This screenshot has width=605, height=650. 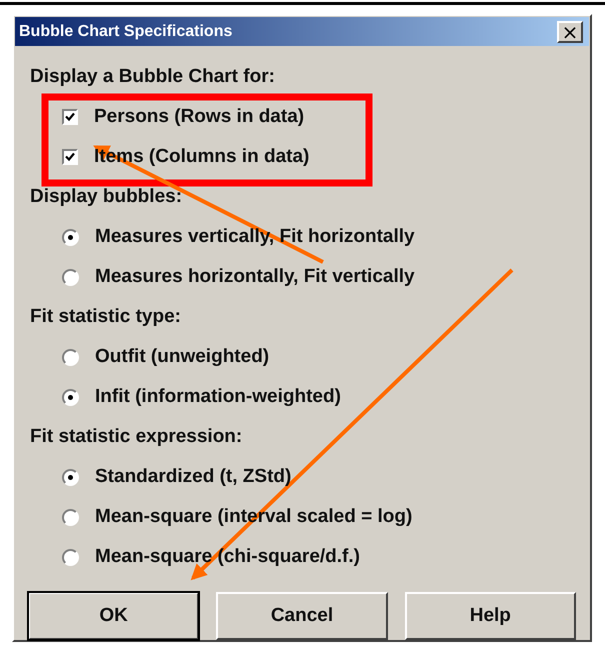 What do you see at coordinates (255, 237) in the screenshot?
I see `option-label: Measures vertically, Fit horizontally` at bounding box center [255, 237].